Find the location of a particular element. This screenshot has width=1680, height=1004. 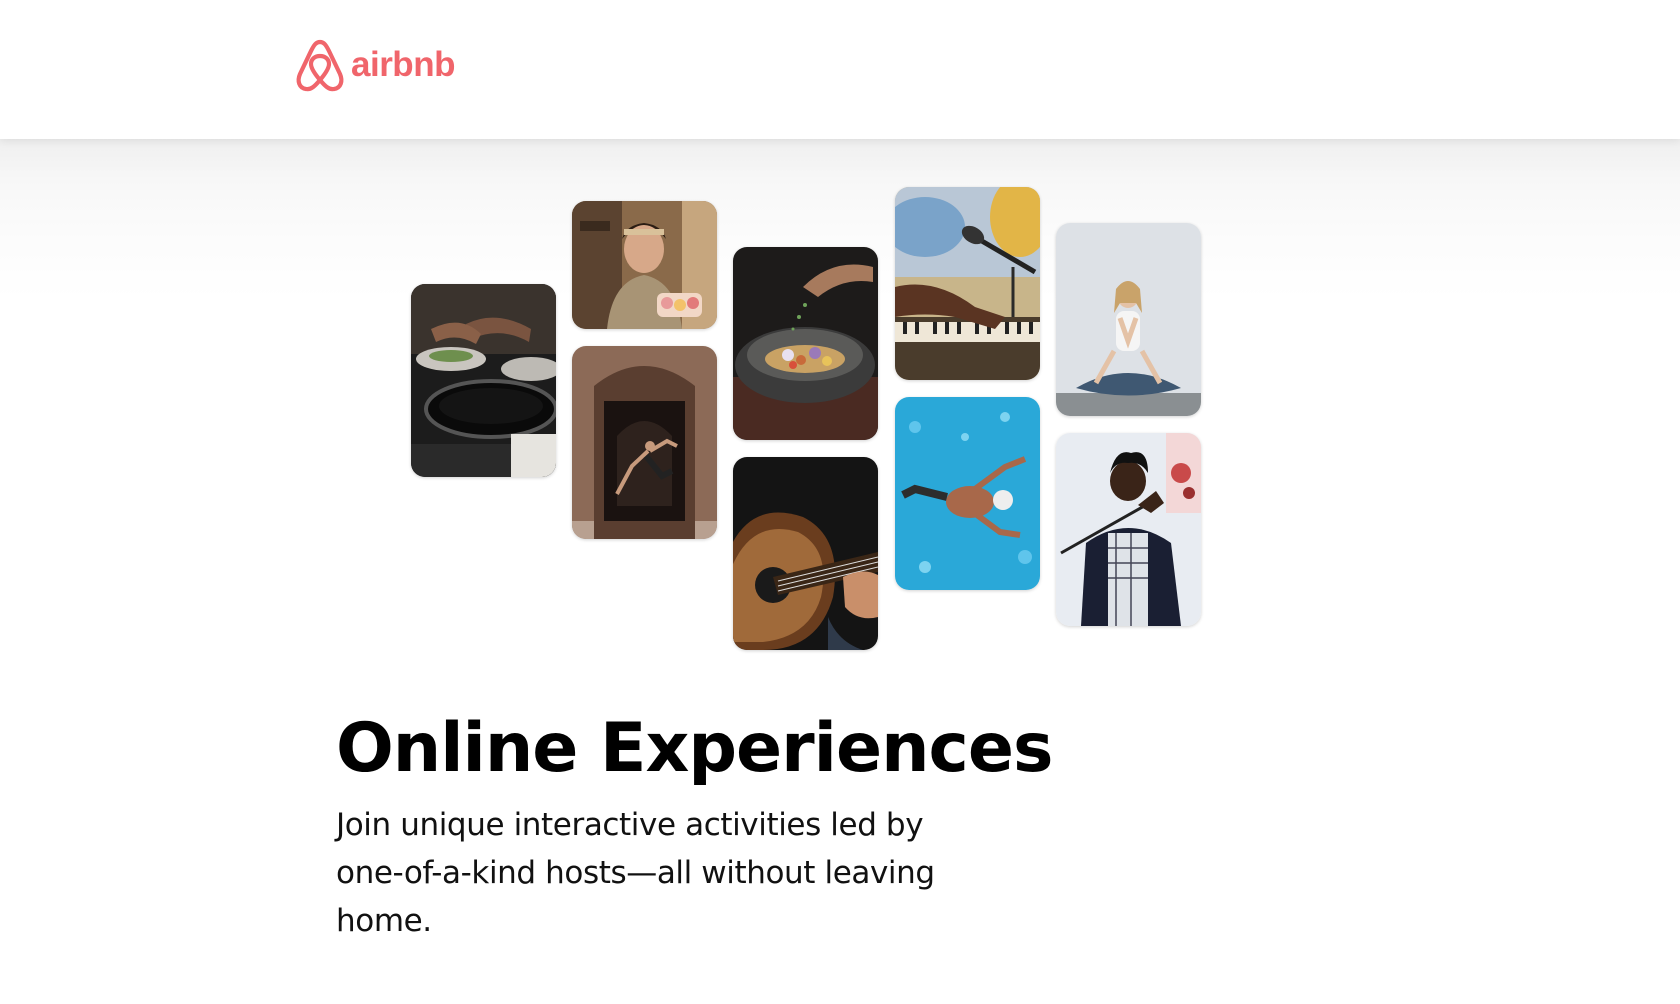

seasoning-bowl-photo is located at coordinates (805, 343).